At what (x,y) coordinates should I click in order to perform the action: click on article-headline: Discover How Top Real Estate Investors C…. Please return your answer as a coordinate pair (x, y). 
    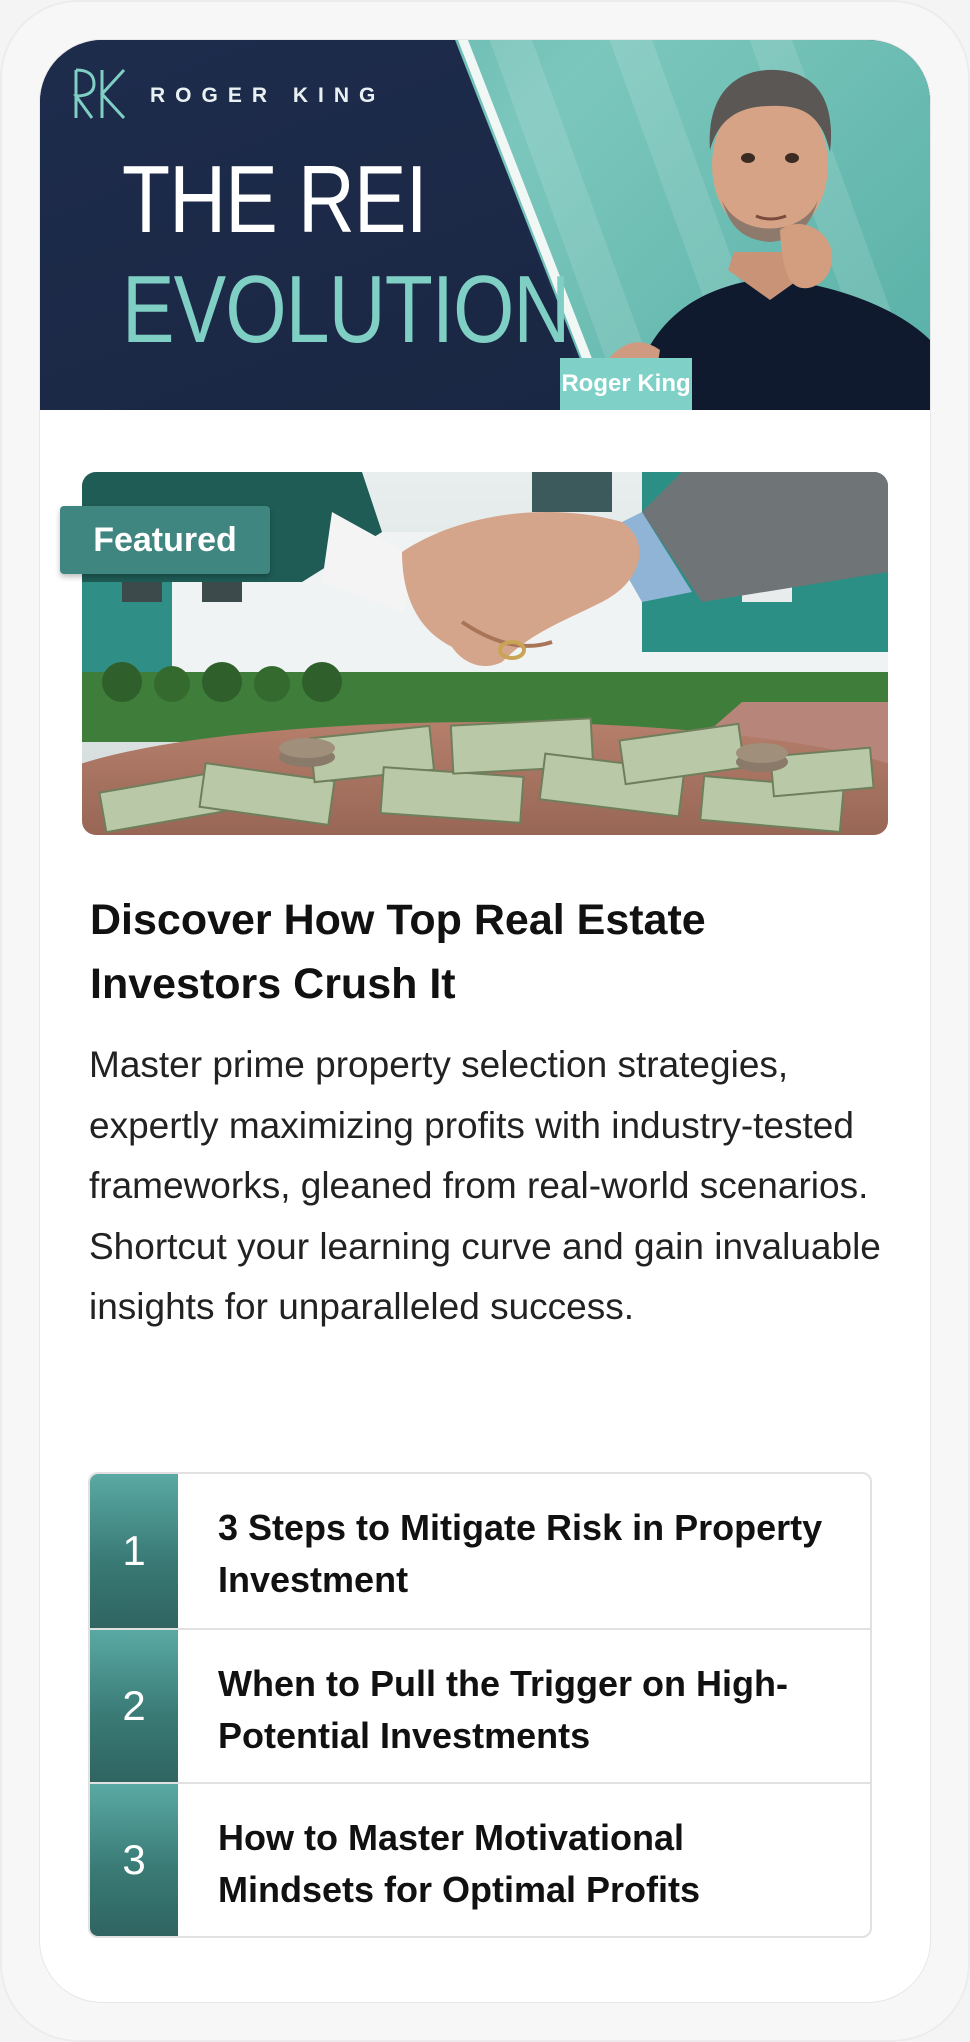
    Looking at the image, I should click on (485, 952).